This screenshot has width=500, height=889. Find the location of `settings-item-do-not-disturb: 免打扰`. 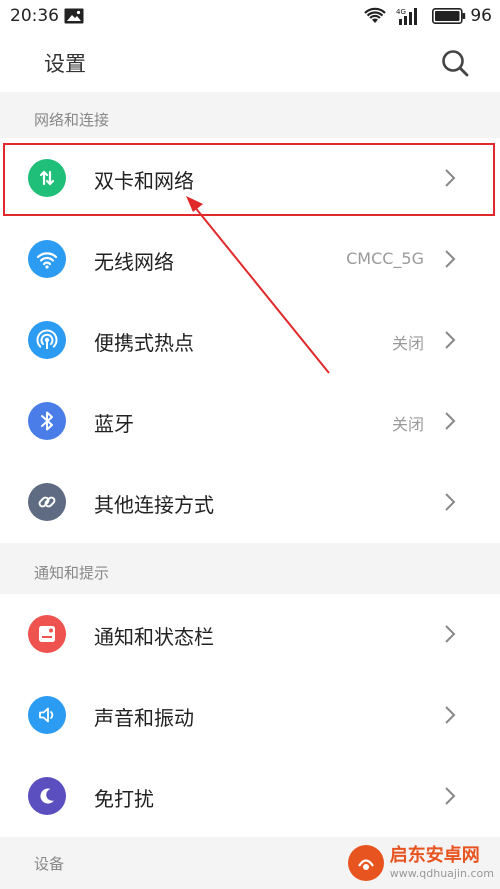

settings-item-do-not-disturb: 免打扰 is located at coordinates (250, 796).